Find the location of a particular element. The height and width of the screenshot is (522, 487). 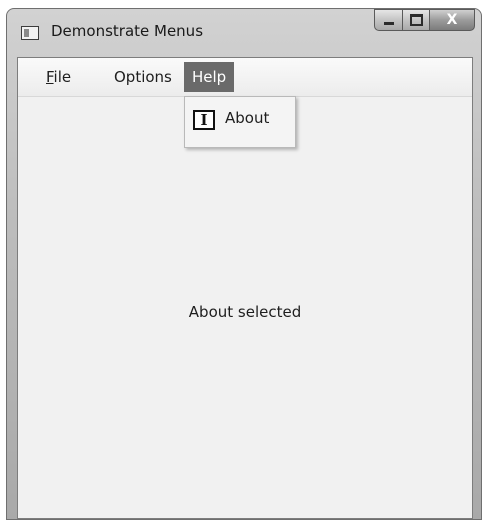

maximize-button is located at coordinates (415, 20).